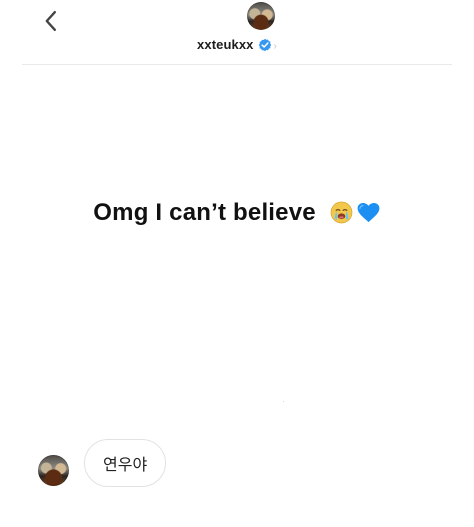 The width and height of the screenshot is (474, 527). What do you see at coordinates (355, 213) in the screenshot?
I see `story-emojis` at bounding box center [355, 213].